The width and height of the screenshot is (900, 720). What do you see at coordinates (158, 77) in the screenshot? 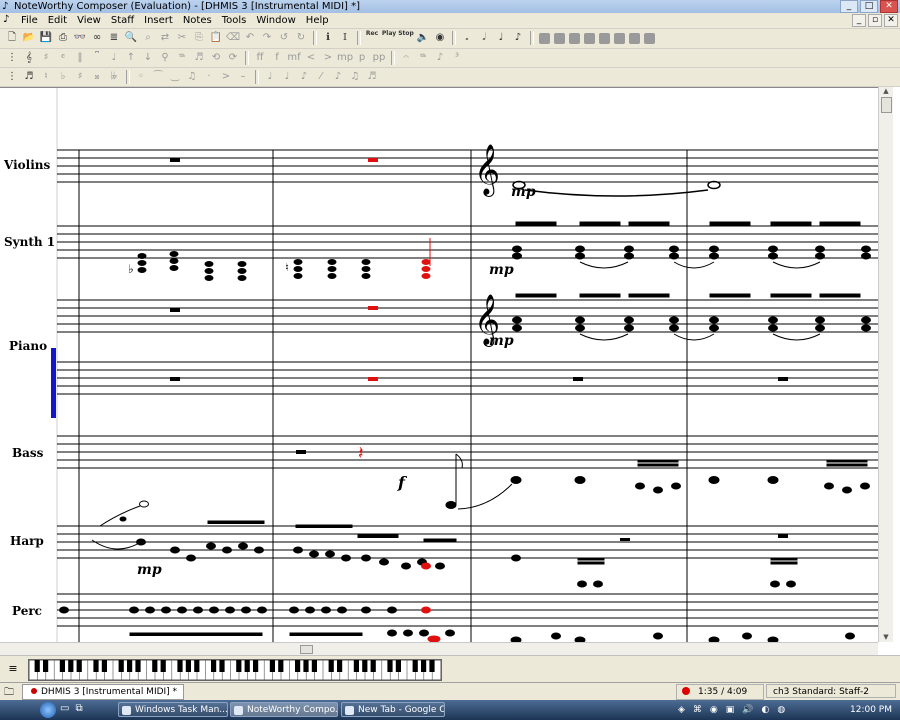
I see `tie-icon: ⁀` at bounding box center [158, 77].